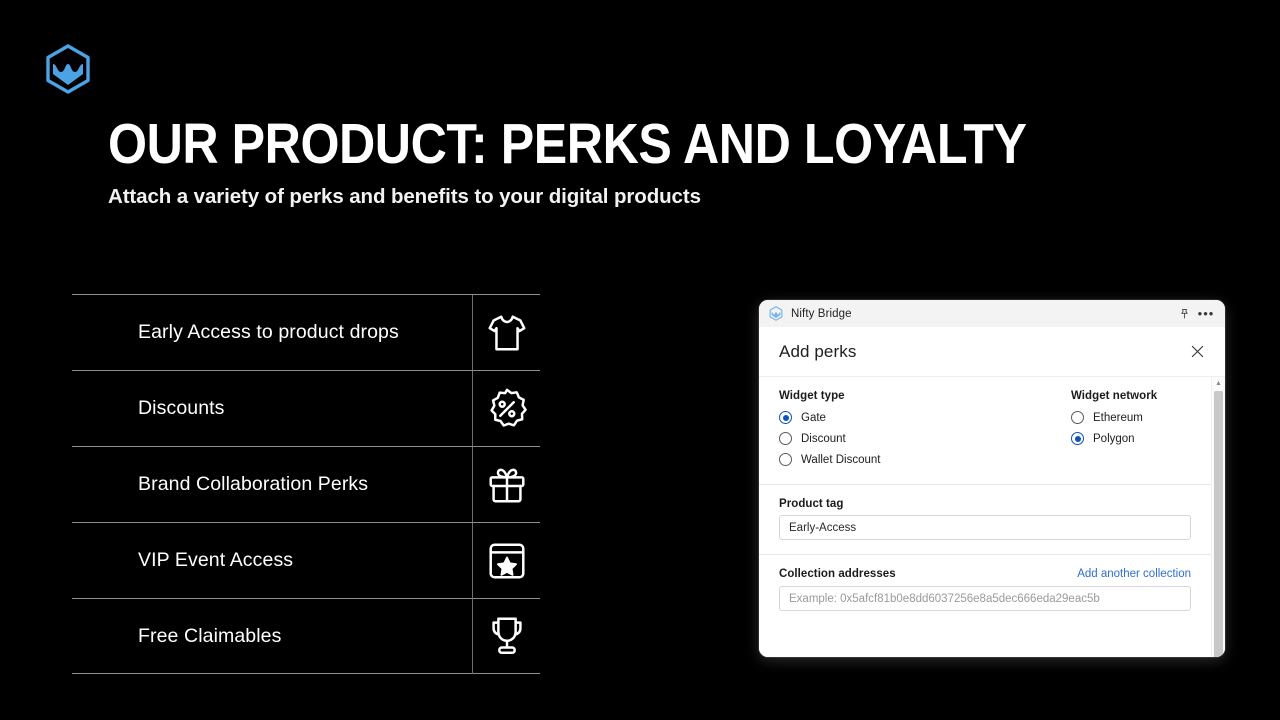  I want to click on list-item-label: Early Access to product drops, so click(268, 332).